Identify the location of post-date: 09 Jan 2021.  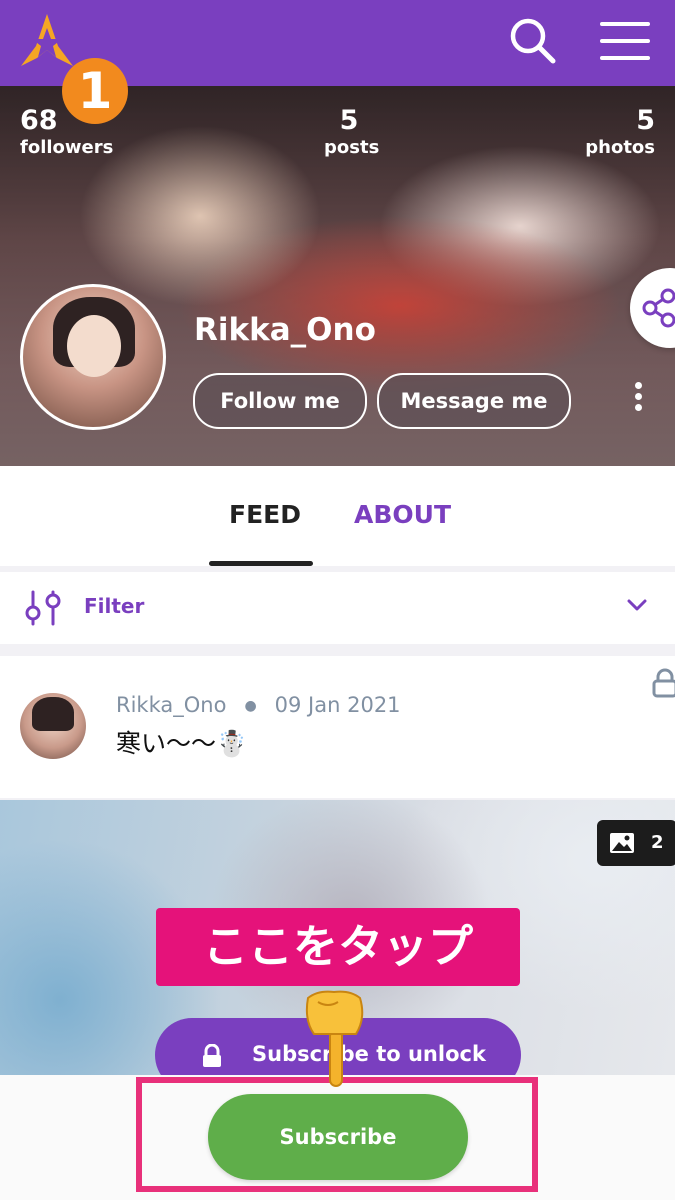
(337, 705).